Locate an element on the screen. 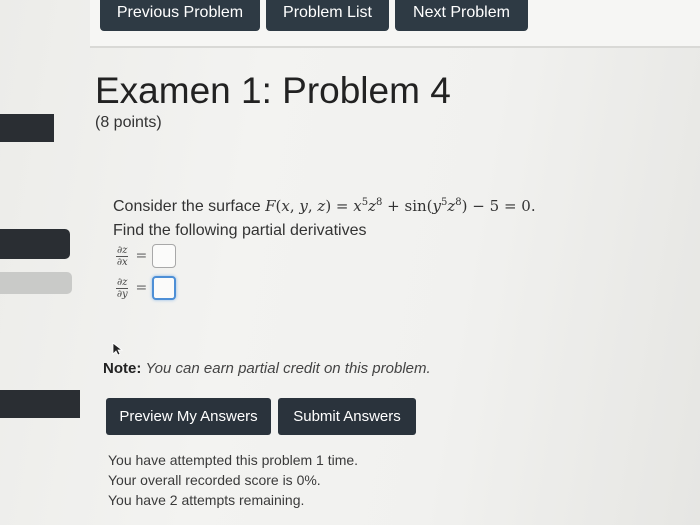  note-label: Note: is located at coordinates (122, 368).